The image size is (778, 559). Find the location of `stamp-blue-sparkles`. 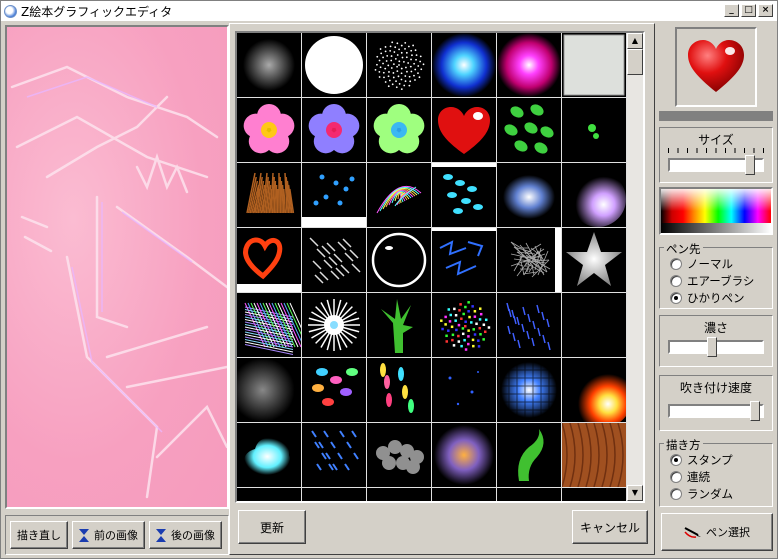

stamp-blue-sparkles is located at coordinates (334, 195).